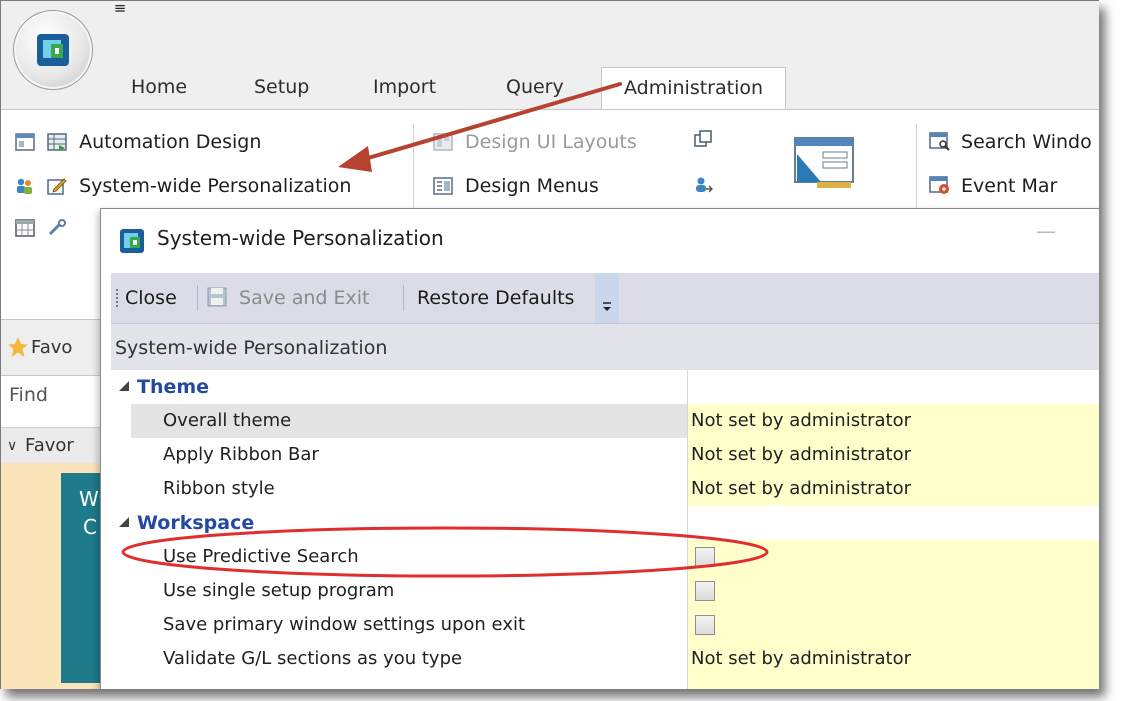 The height and width of the screenshot is (701, 1123). What do you see at coordinates (605, 421) in the screenshot?
I see `property-row-overall-theme: Overall theme Not set by administrator` at bounding box center [605, 421].